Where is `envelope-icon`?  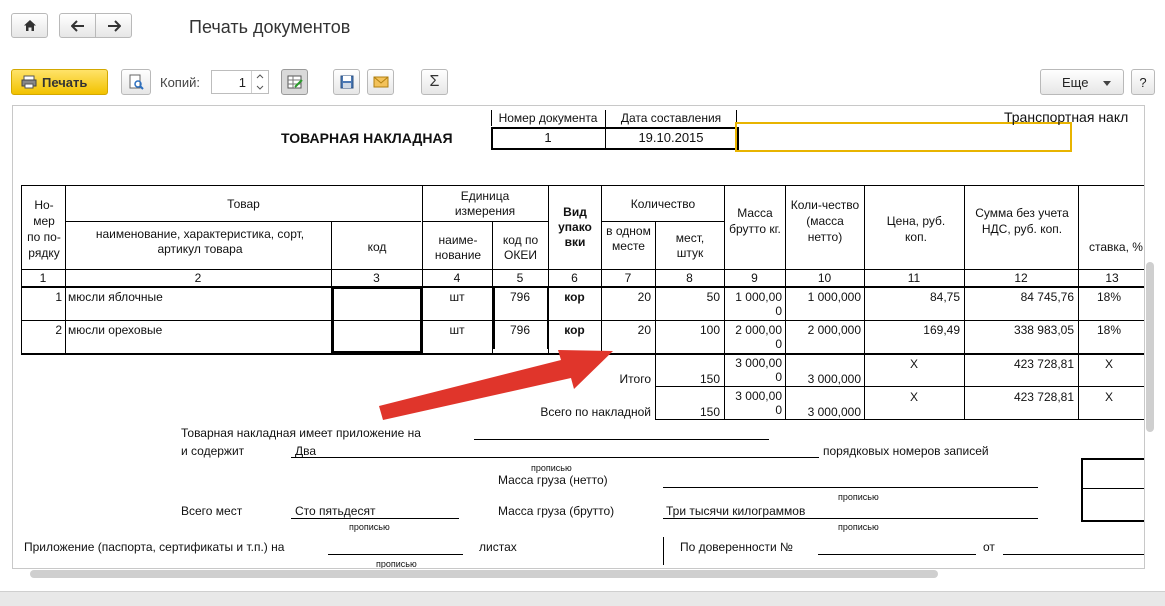 envelope-icon is located at coordinates (380, 82).